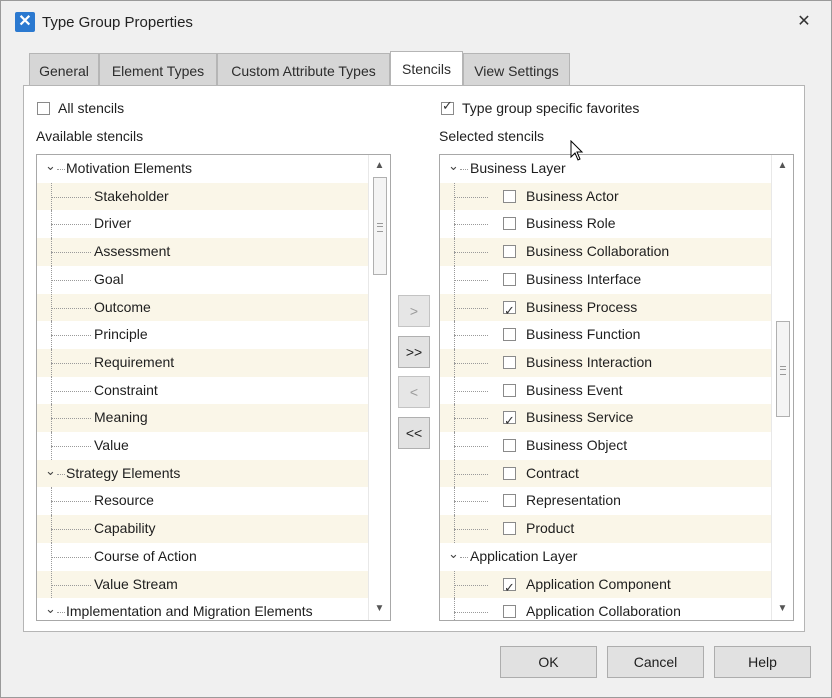 This screenshot has width=832, height=698. What do you see at coordinates (121, 417) in the screenshot?
I see `left-item-label: Meaning` at bounding box center [121, 417].